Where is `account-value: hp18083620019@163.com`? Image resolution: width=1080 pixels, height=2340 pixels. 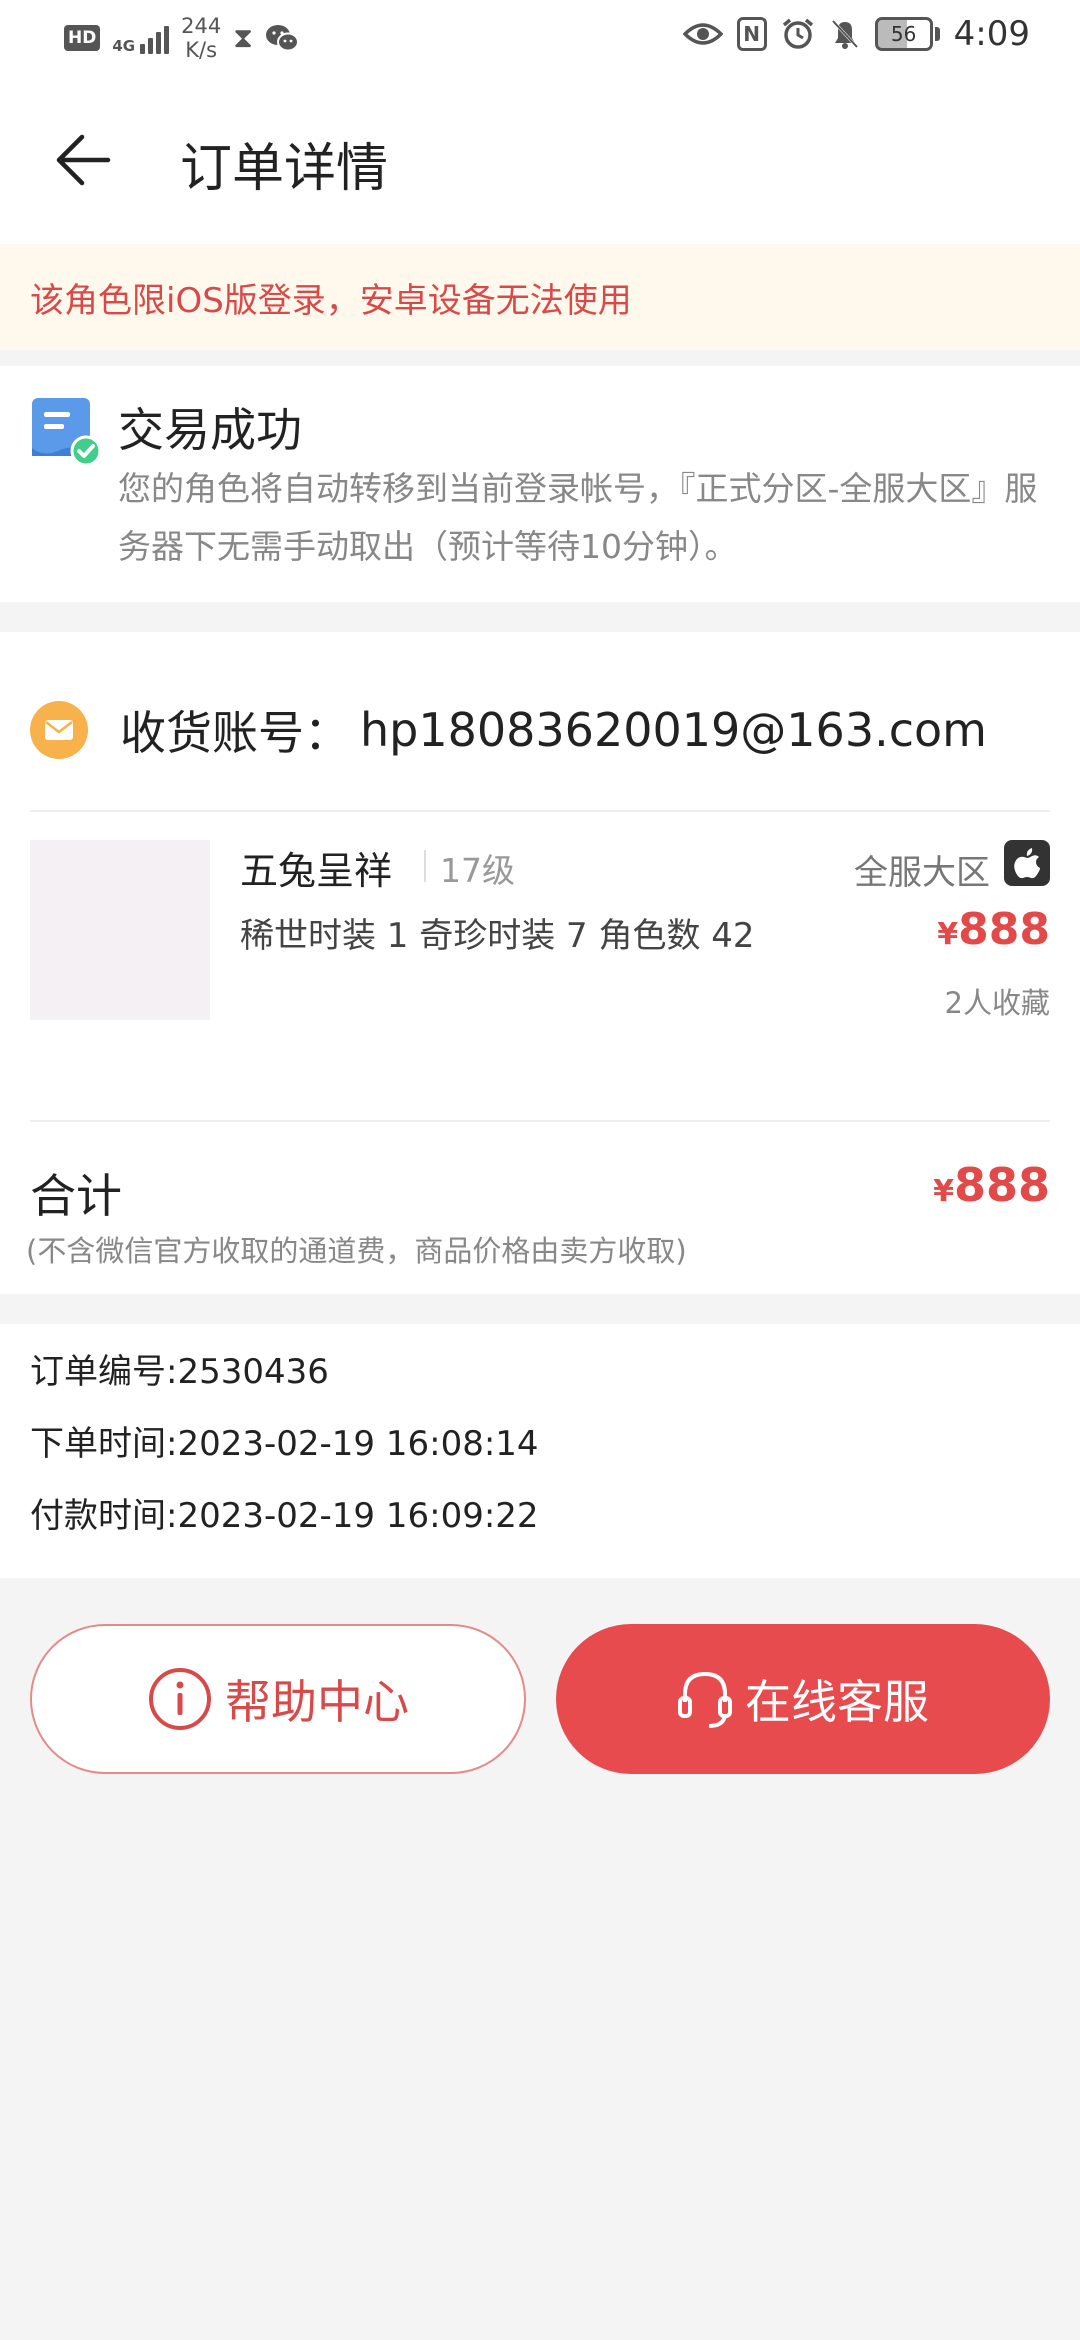
account-value: hp18083620019@163.com is located at coordinates (673, 730).